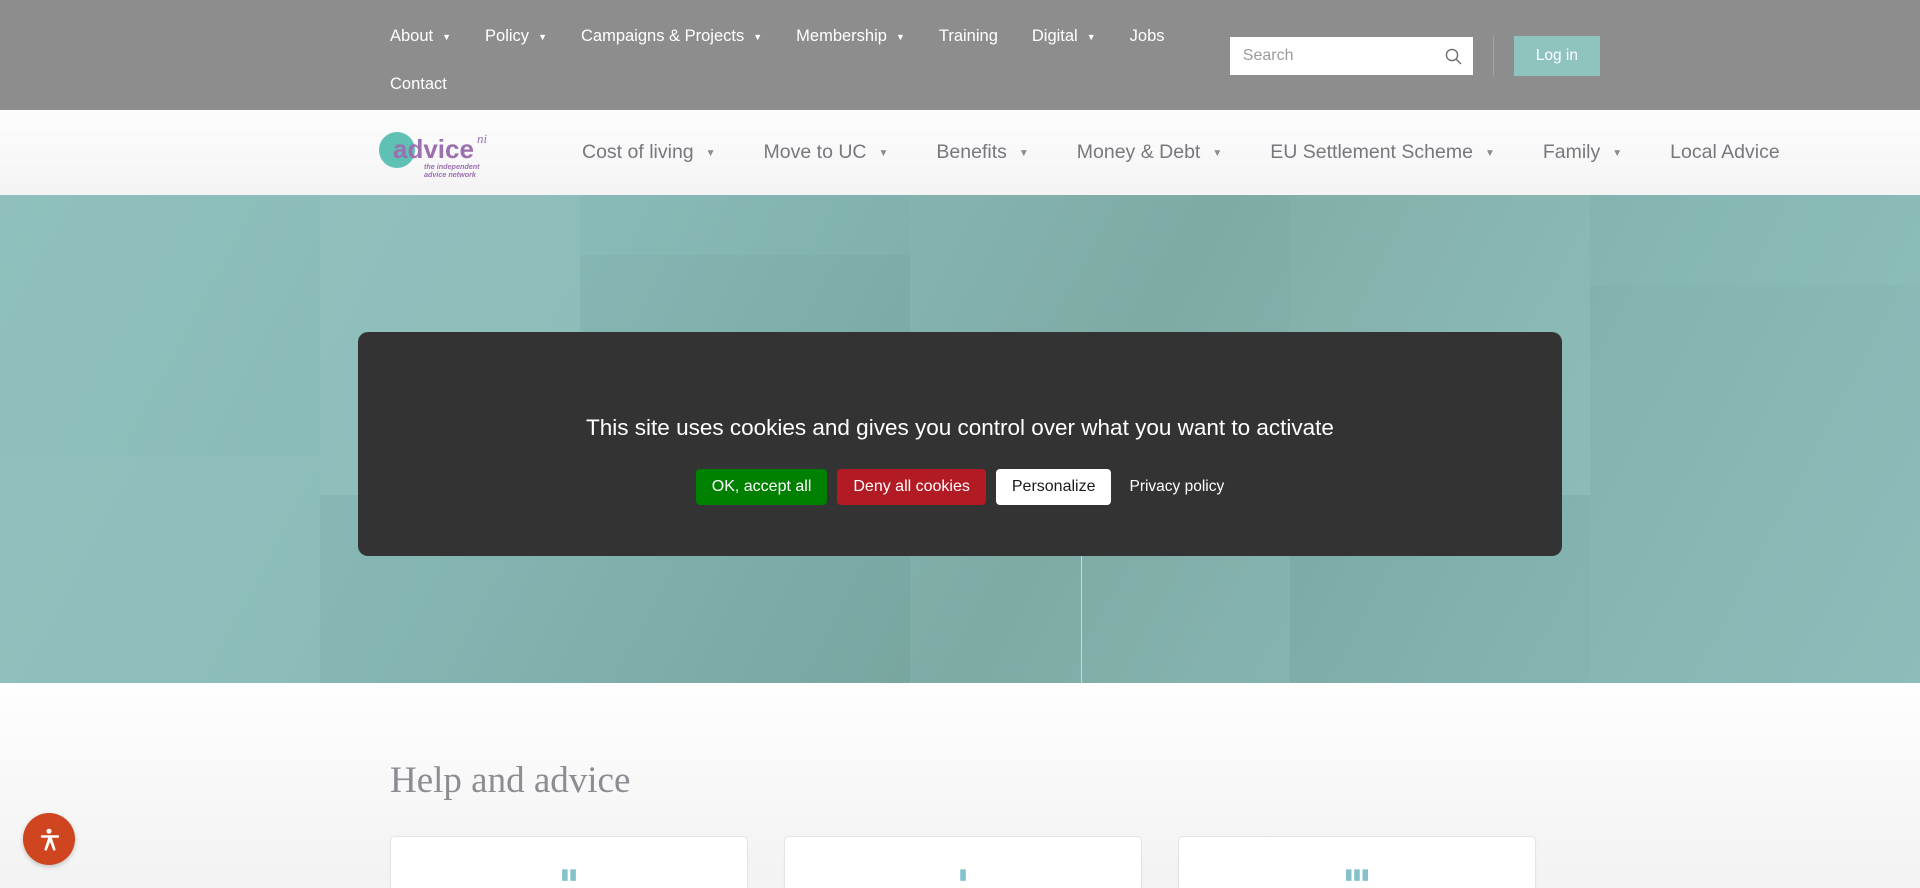  I want to click on search-icon, so click(1454, 56).